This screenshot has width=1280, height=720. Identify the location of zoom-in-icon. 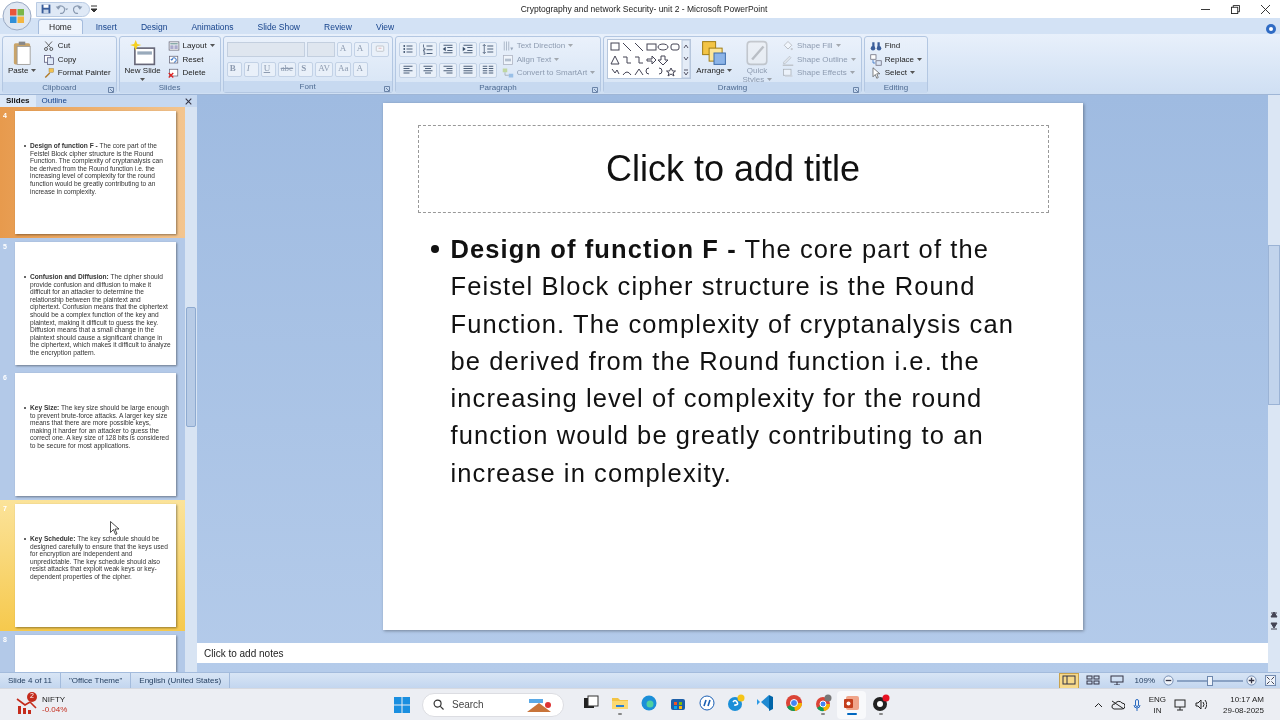
(1251, 680).